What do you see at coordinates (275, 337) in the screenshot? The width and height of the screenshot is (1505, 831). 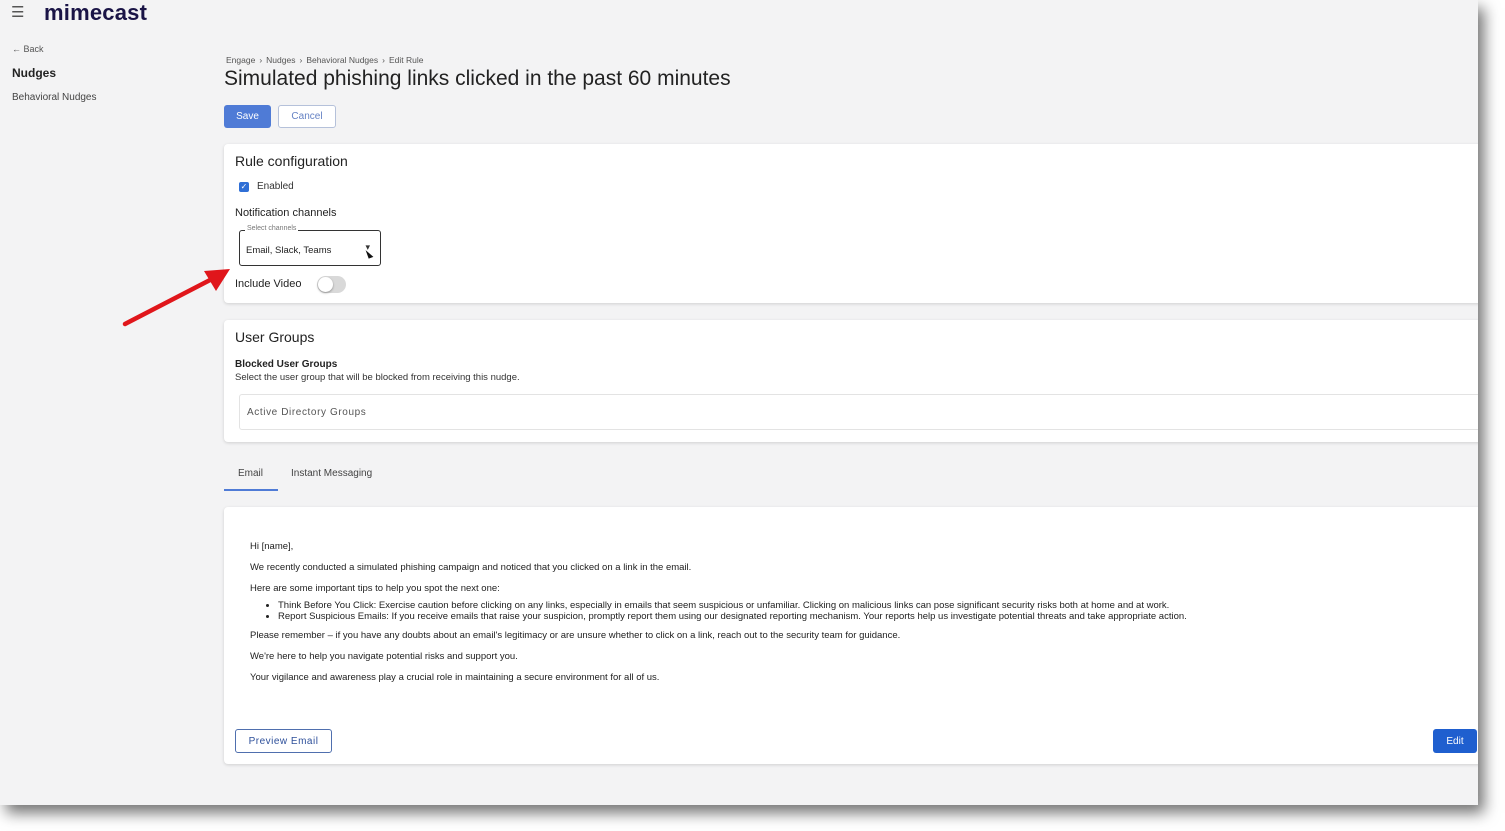 I see `user-groups-heading: User Groups` at bounding box center [275, 337].